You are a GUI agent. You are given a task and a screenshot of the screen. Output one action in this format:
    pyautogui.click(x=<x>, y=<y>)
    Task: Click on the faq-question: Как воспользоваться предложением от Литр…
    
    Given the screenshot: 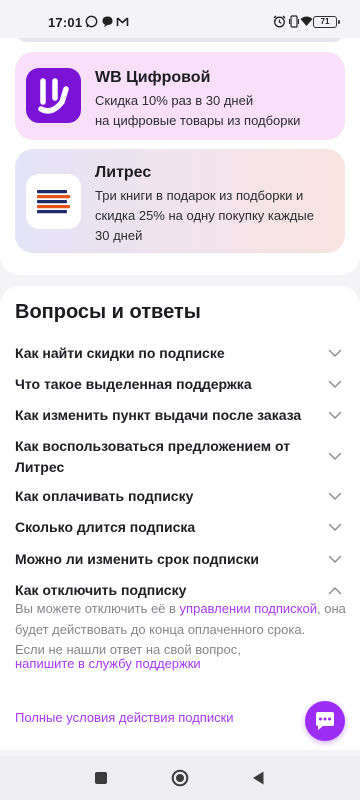 What is the action you would take?
    pyautogui.click(x=153, y=456)
    